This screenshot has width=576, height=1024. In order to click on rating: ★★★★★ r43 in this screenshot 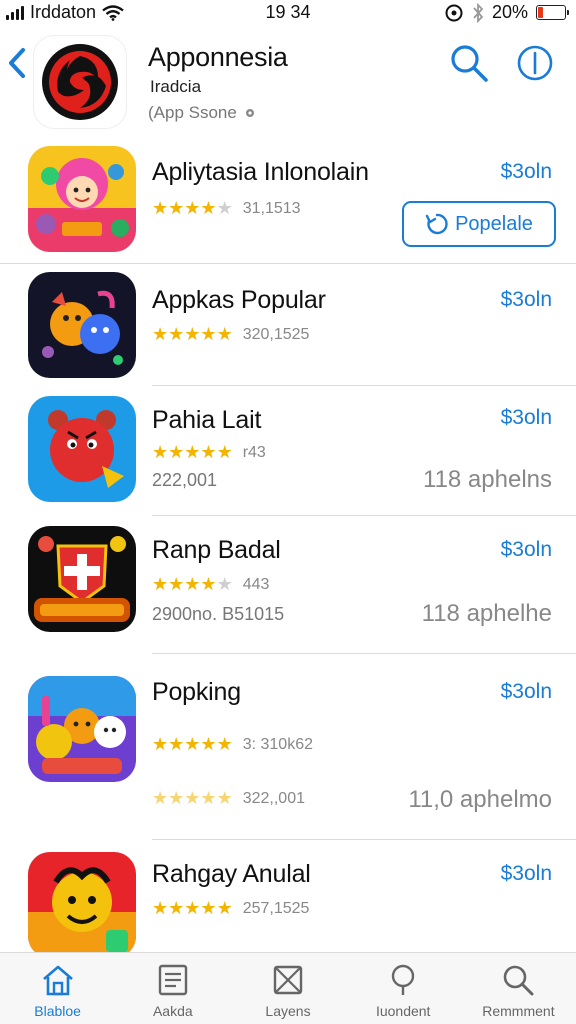, I will do `click(209, 452)`.